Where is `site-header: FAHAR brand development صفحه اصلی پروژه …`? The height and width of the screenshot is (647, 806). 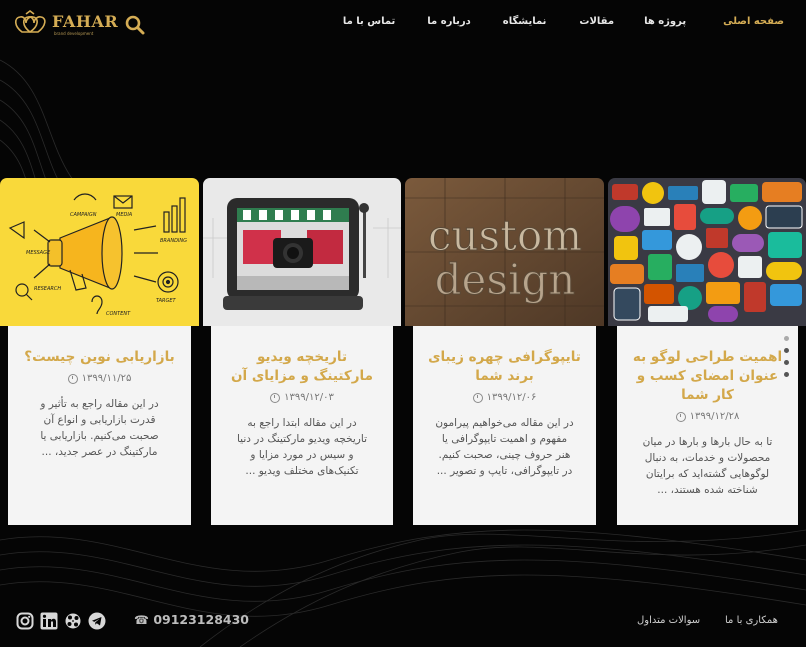
site-header: FAHAR brand development صفحه اصلی پروژه … is located at coordinates (403, 25).